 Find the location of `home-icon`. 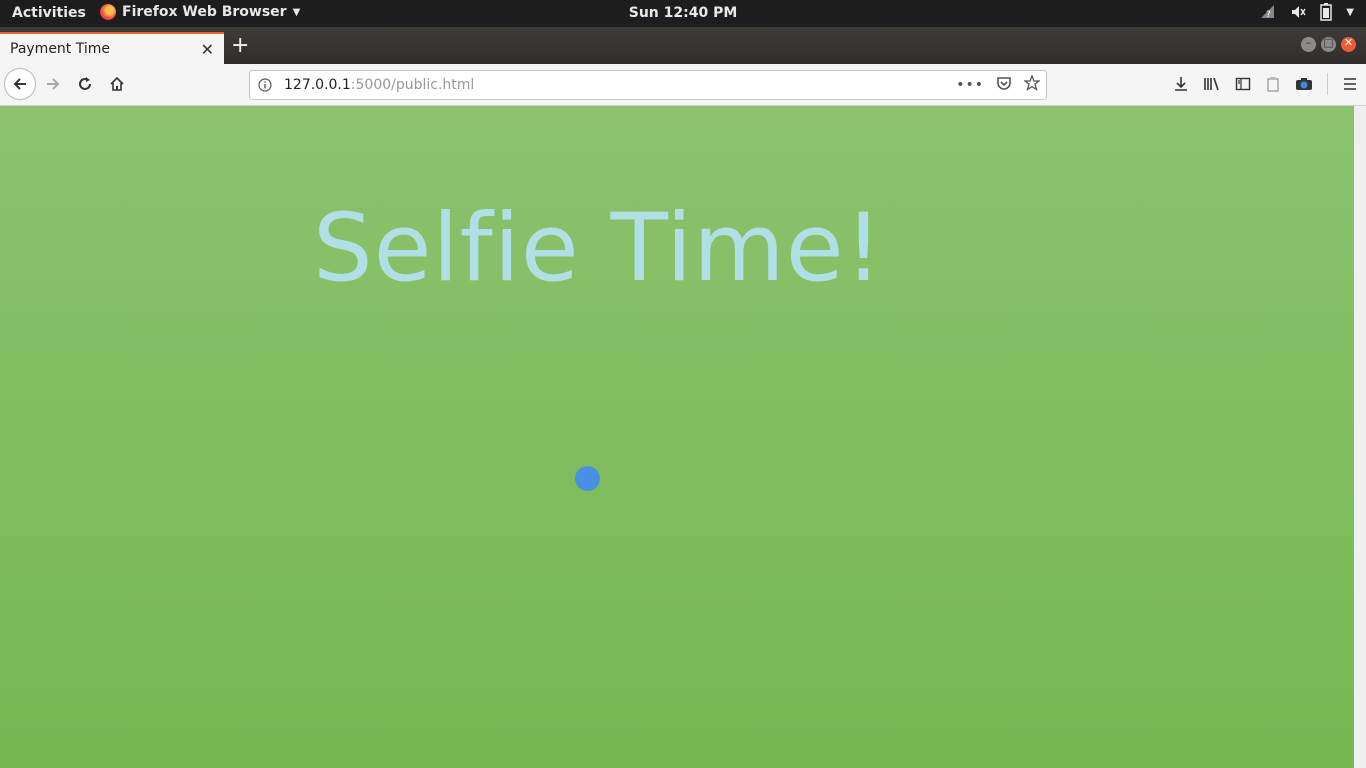

home-icon is located at coordinates (117, 83).